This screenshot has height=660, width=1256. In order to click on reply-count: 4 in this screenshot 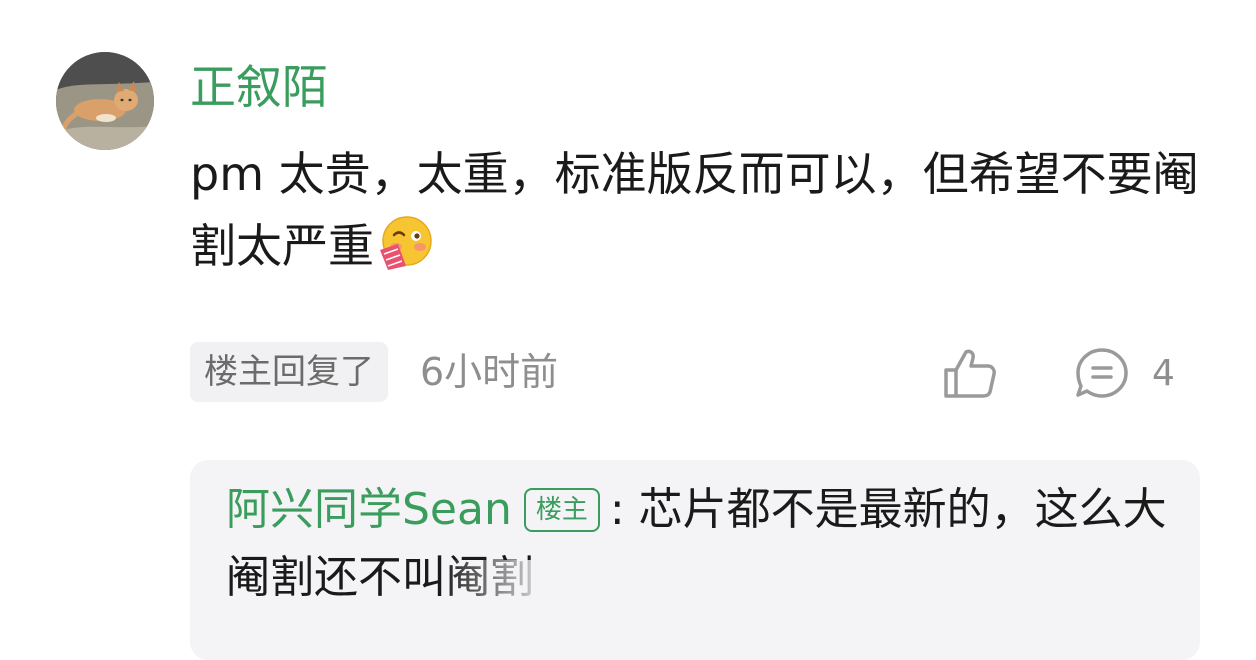, I will do `click(1163, 373)`.